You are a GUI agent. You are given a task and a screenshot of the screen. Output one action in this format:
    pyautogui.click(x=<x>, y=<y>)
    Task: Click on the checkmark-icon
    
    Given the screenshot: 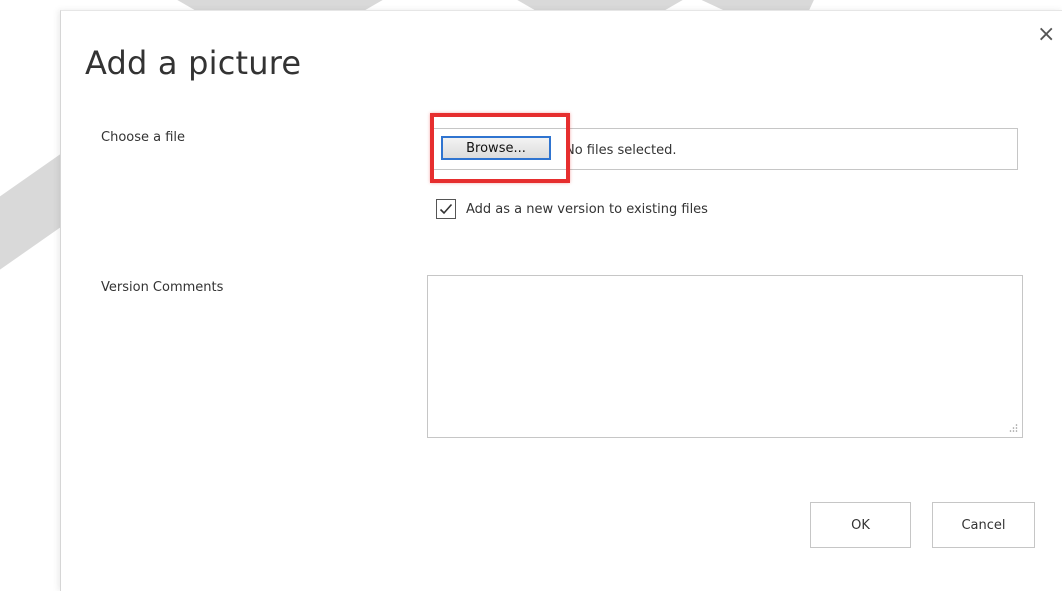 What is the action you would take?
    pyautogui.click(x=446, y=209)
    